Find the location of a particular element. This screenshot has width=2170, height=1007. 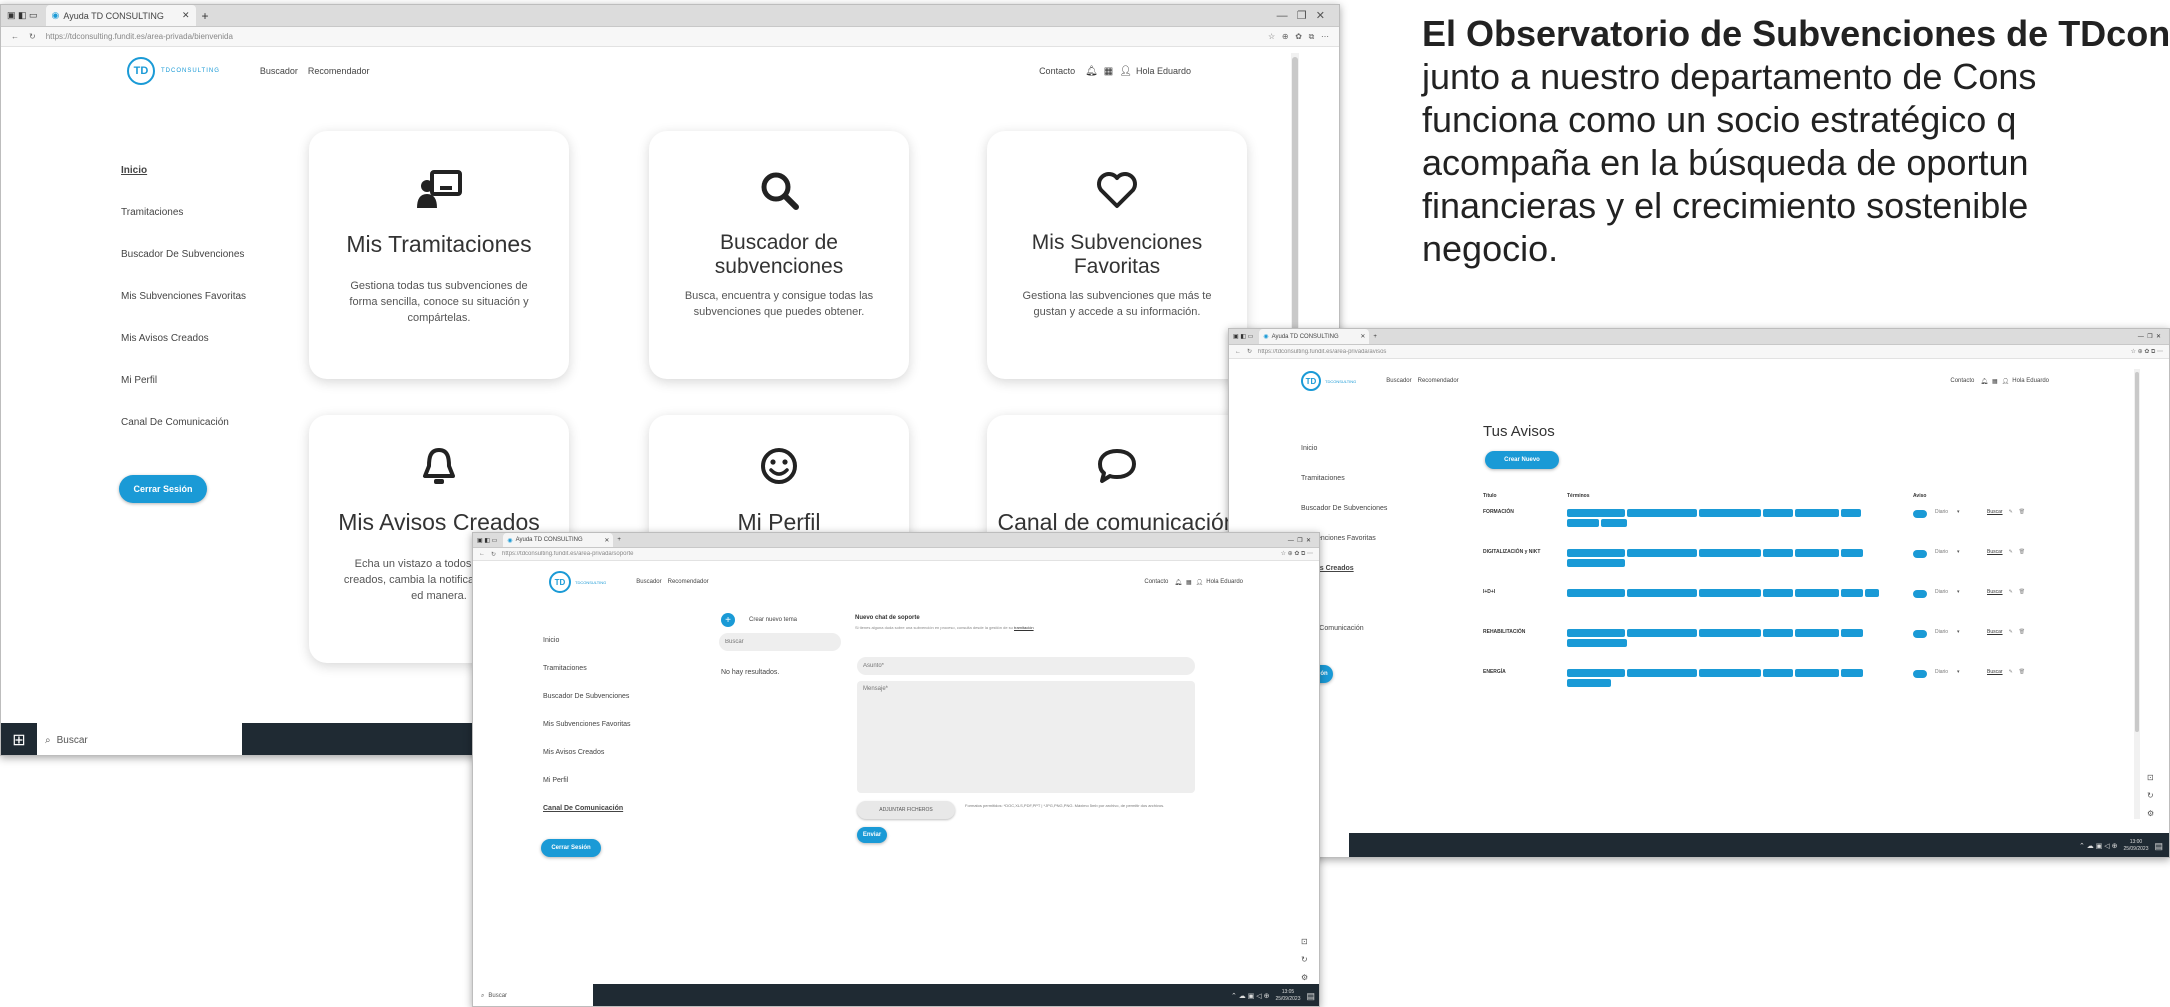

clock: 13:05 25/09/2023 is located at coordinates (1287, 996).